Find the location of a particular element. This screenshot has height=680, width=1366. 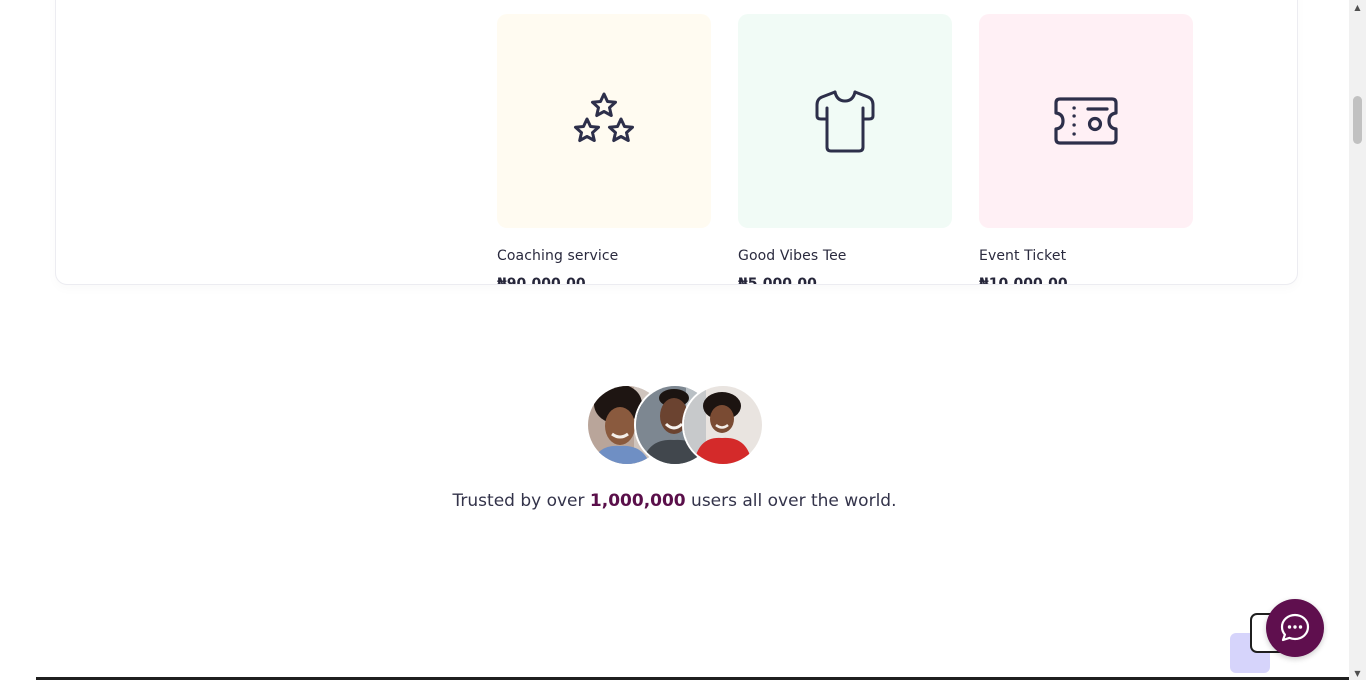

product-price: ₦5,000.00 is located at coordinates (777, 280).